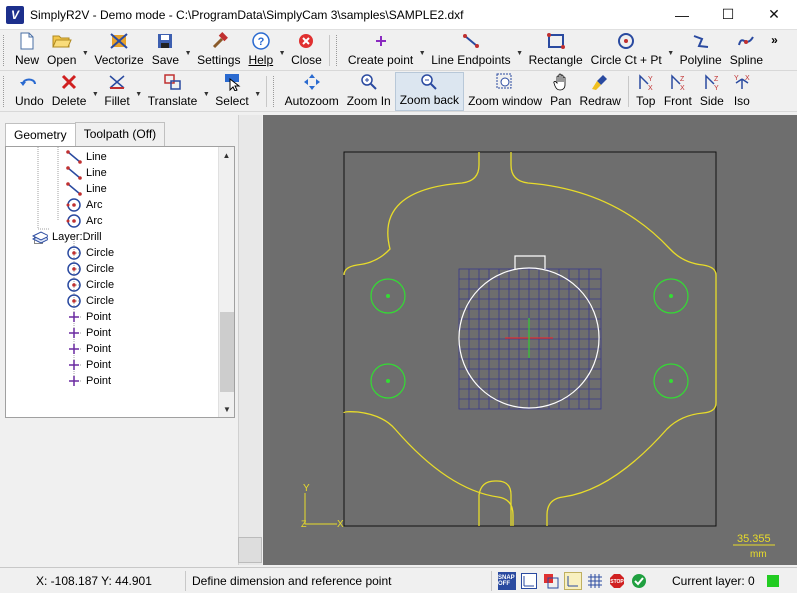  I want to click on close-window-button: ✕, so click(774, 15).